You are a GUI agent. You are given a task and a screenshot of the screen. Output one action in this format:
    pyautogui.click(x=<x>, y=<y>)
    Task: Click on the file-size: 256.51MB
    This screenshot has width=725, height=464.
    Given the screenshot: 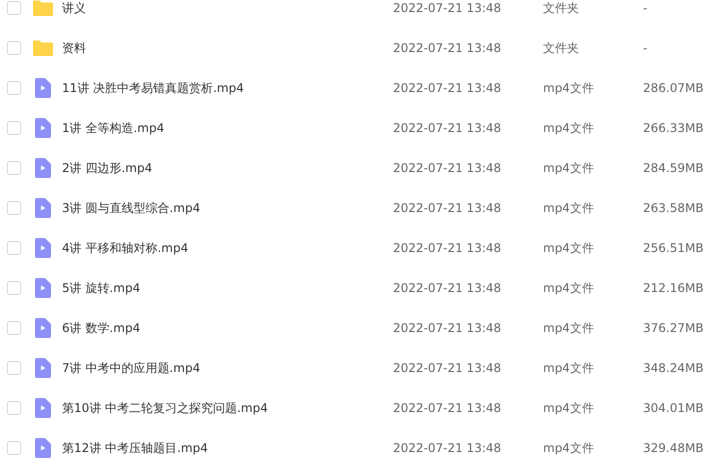 What is the action you would take?
    pyautogui.click(x=673, y=248)
    